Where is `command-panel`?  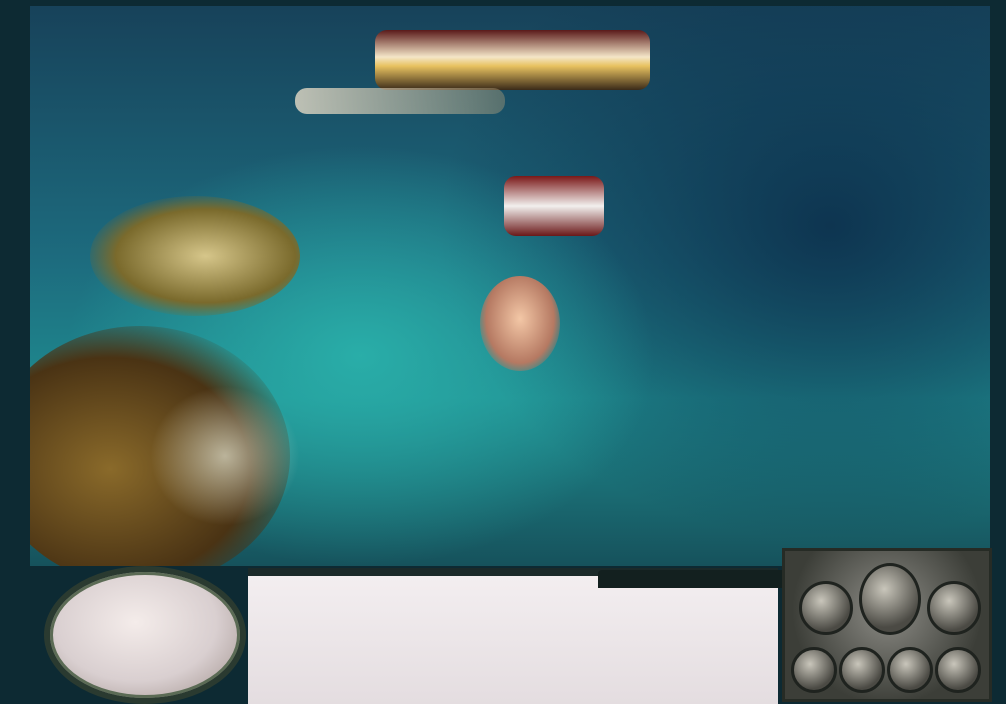 command-panel is located at coordinates (887, 625).